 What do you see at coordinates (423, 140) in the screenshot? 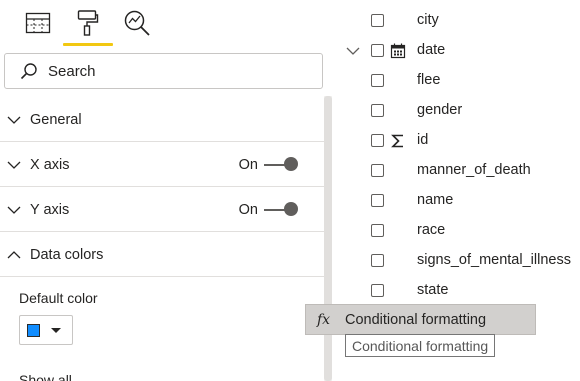
I see `field-name: id` at bounding box center [423, 140].